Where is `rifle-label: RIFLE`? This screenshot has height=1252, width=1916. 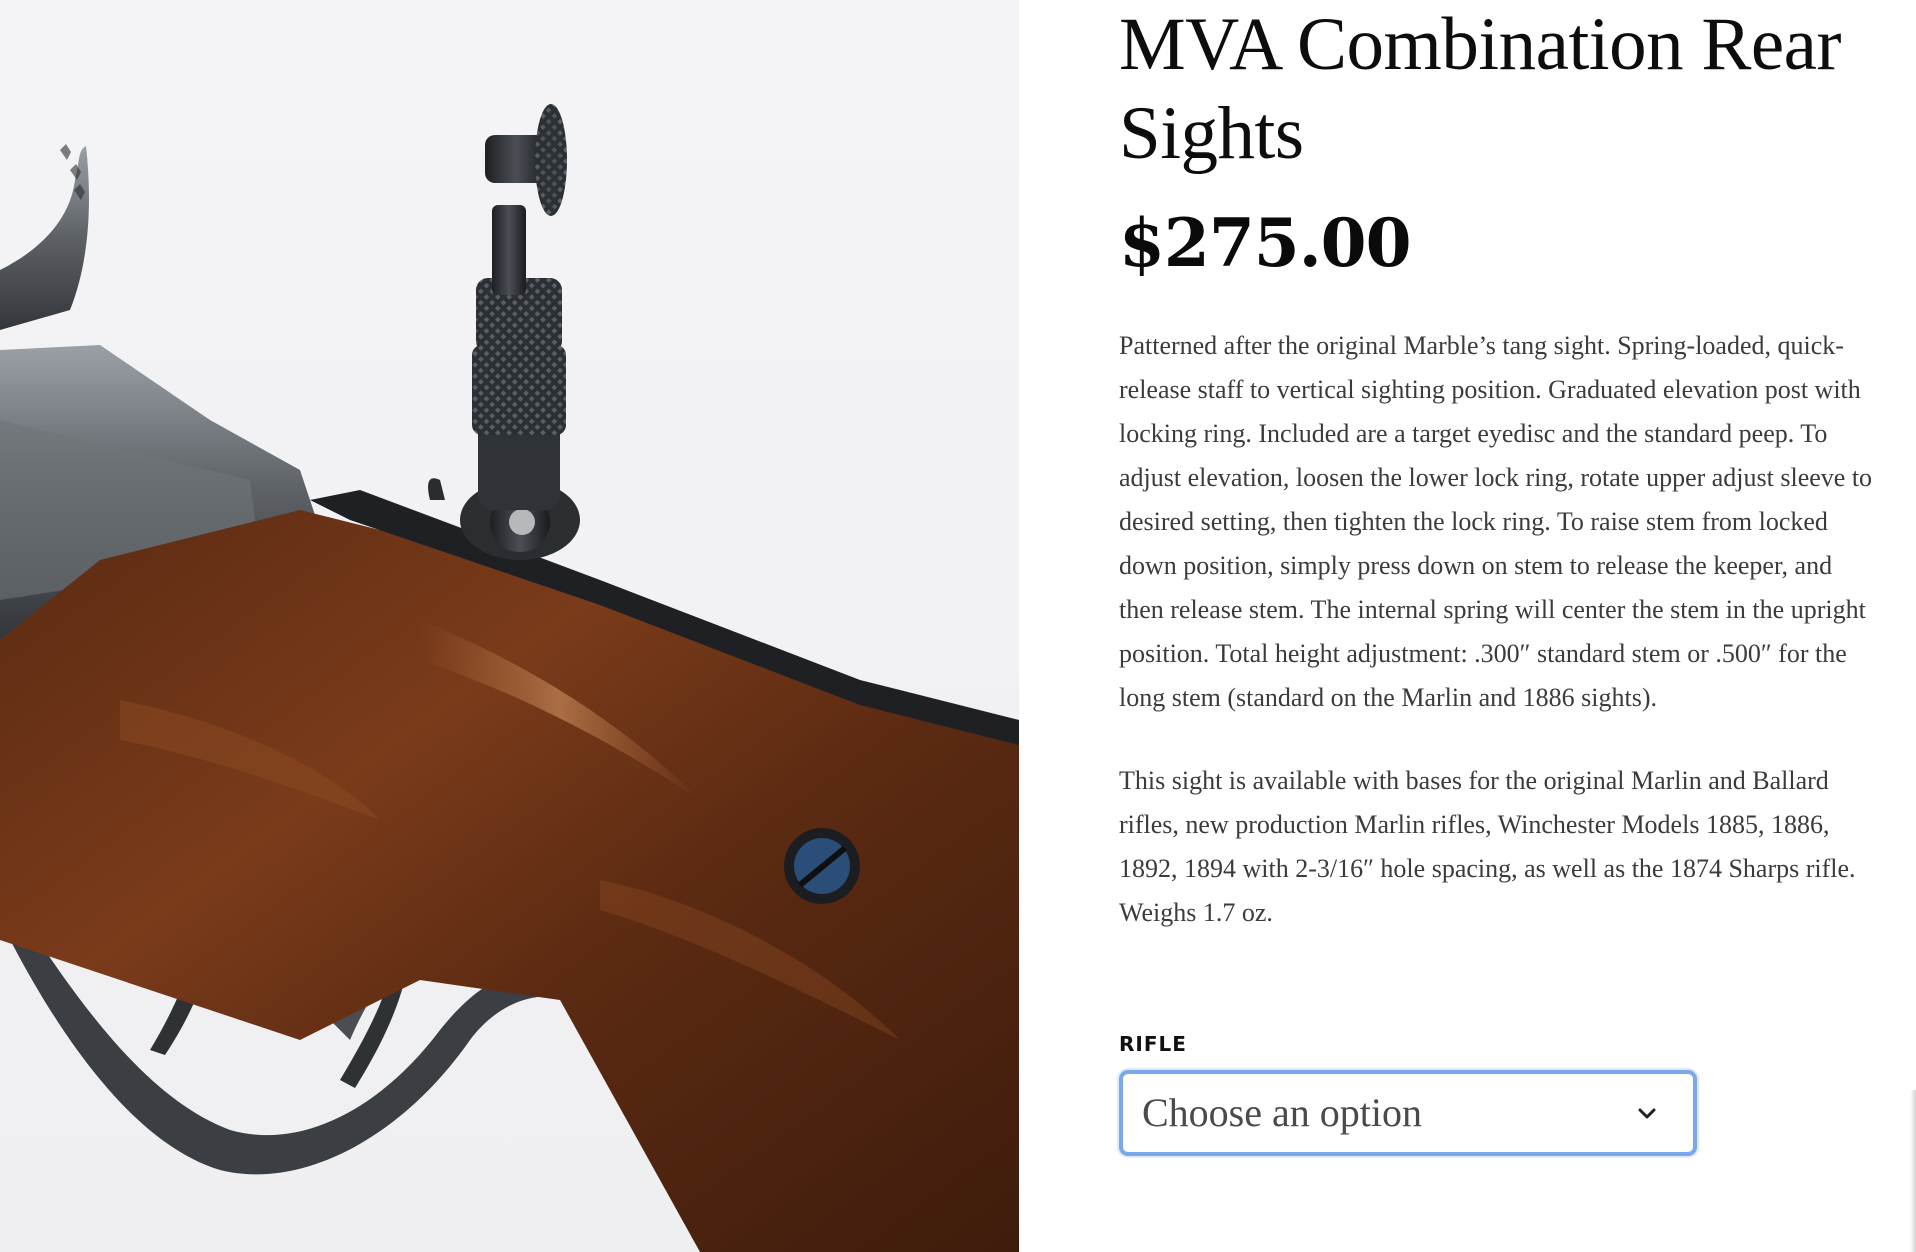
rifle-label: RIFLE is located at coordinates (1153, 1044).